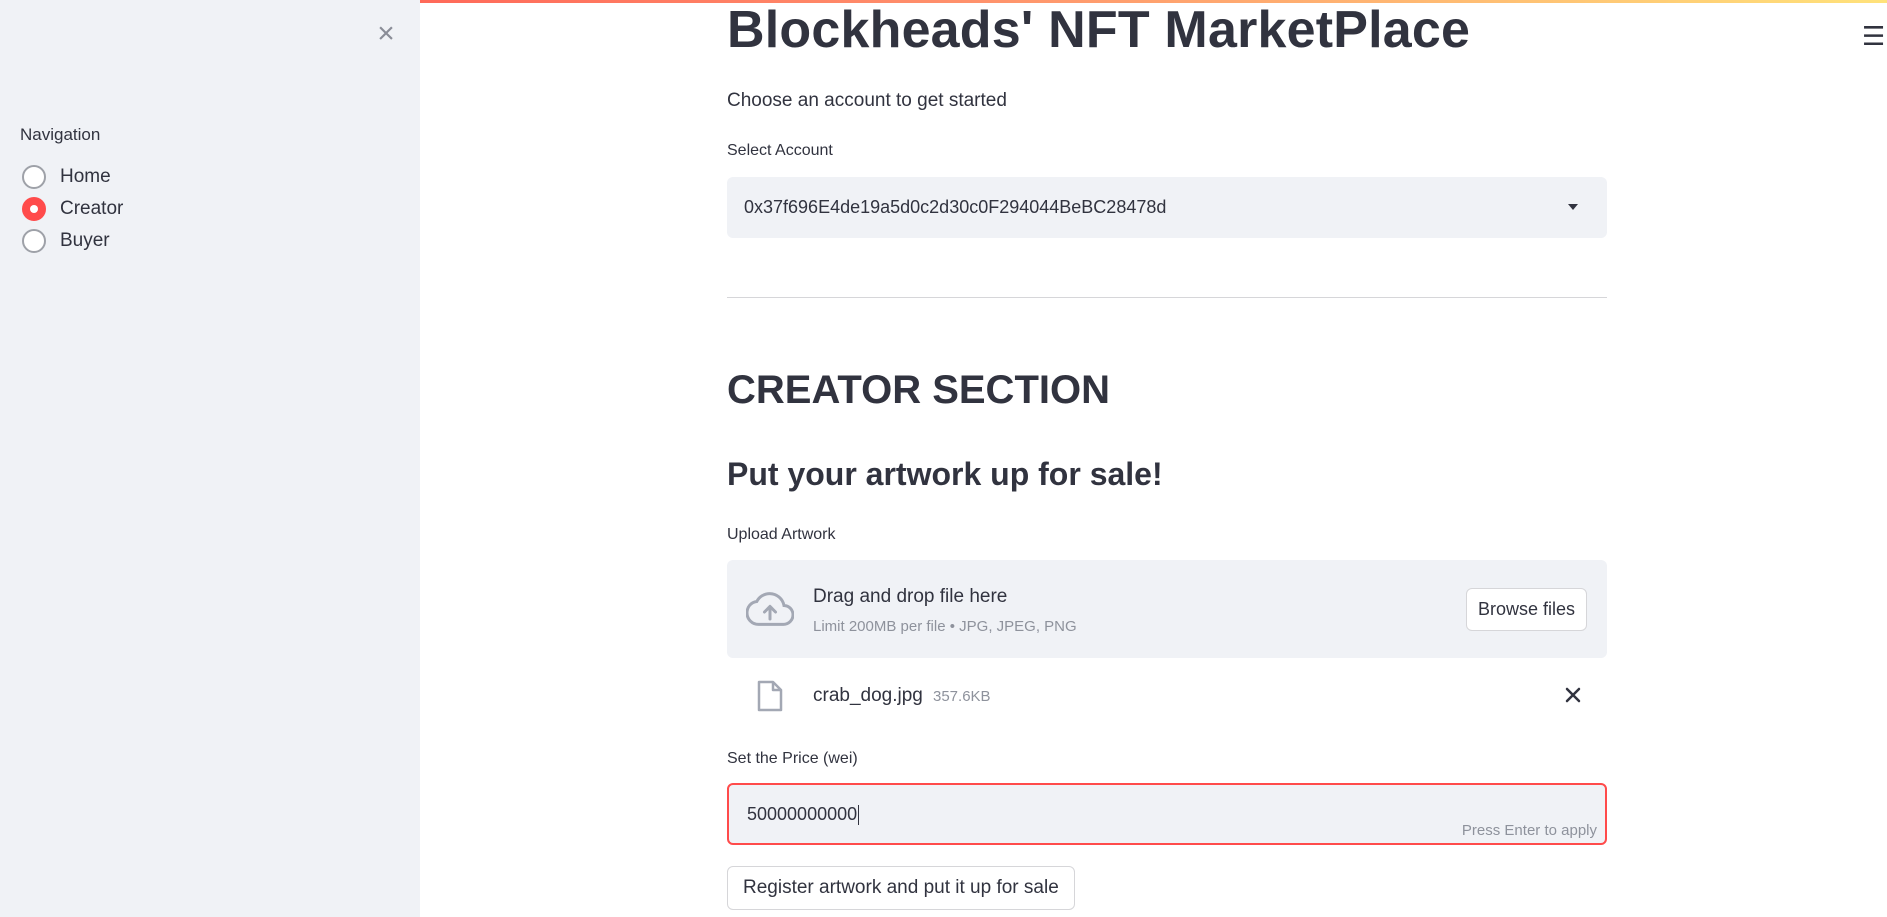 This screenshot has width=1887, height=917. What do you see at coordinates (34, 177) in the screenshot?
I see `radio-home` at bounding box center [34, 177].